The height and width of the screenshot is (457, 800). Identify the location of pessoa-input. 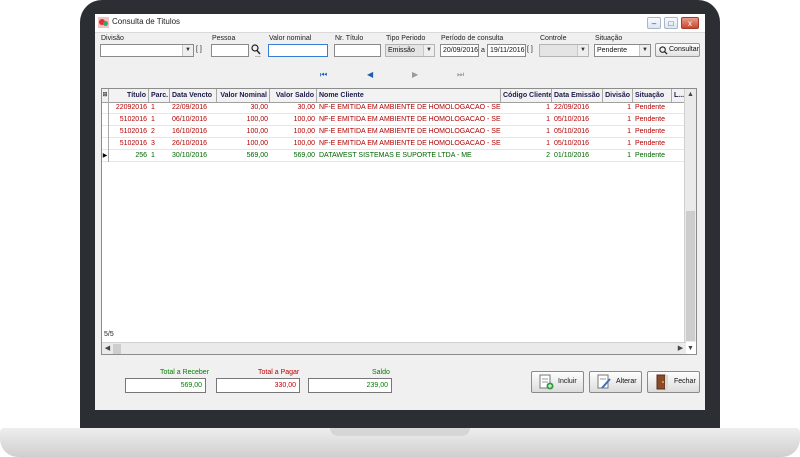
(230, 50).